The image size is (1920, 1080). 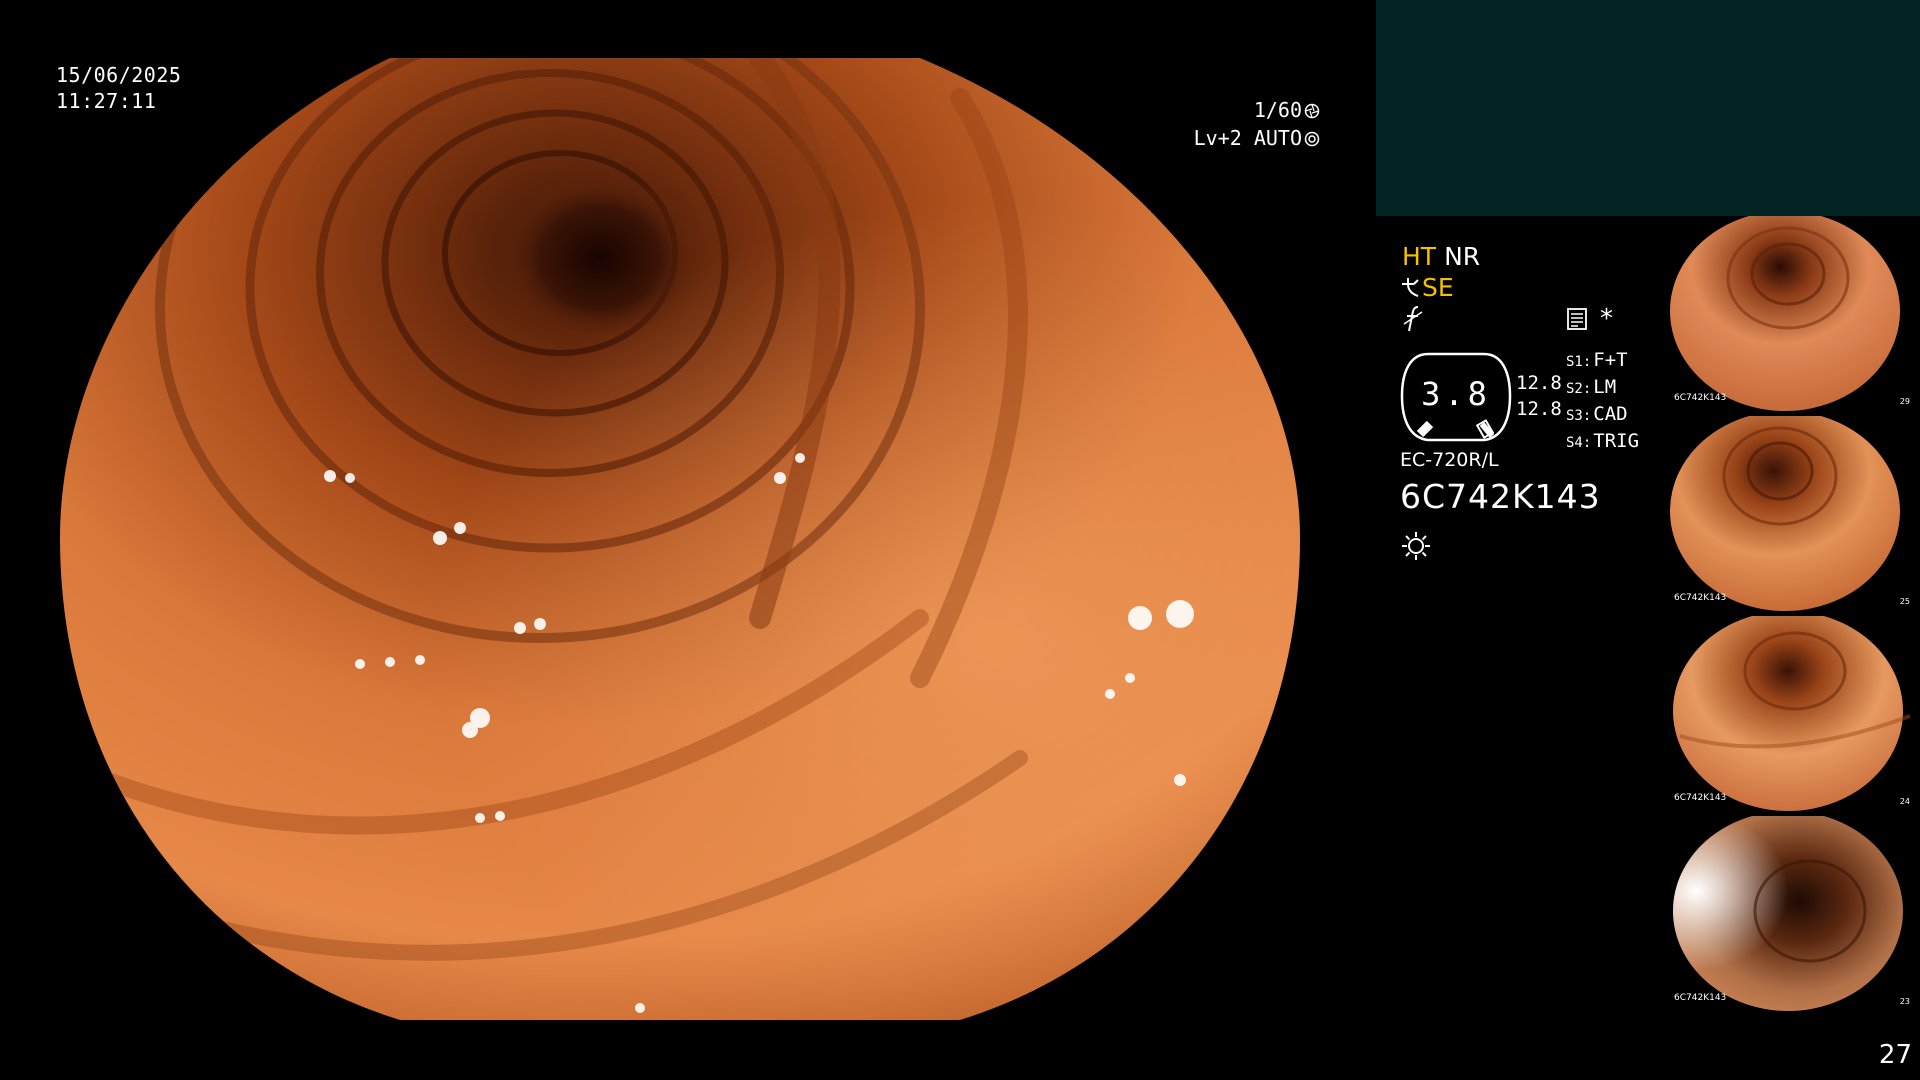 What do you see at coordinates (1462, 256) in the screenshot?
I see `mode-nr: NR` at bounding box center [1462, 256].